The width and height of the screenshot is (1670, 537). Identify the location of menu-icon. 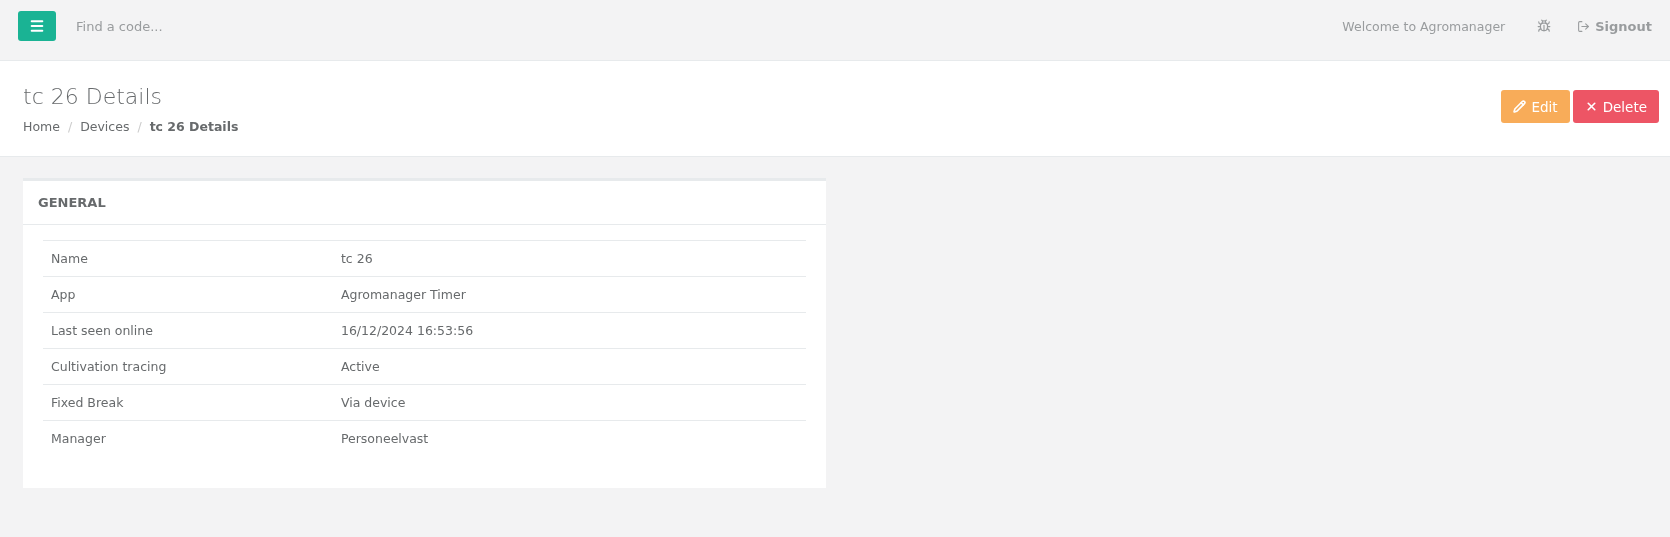
(37, 26).